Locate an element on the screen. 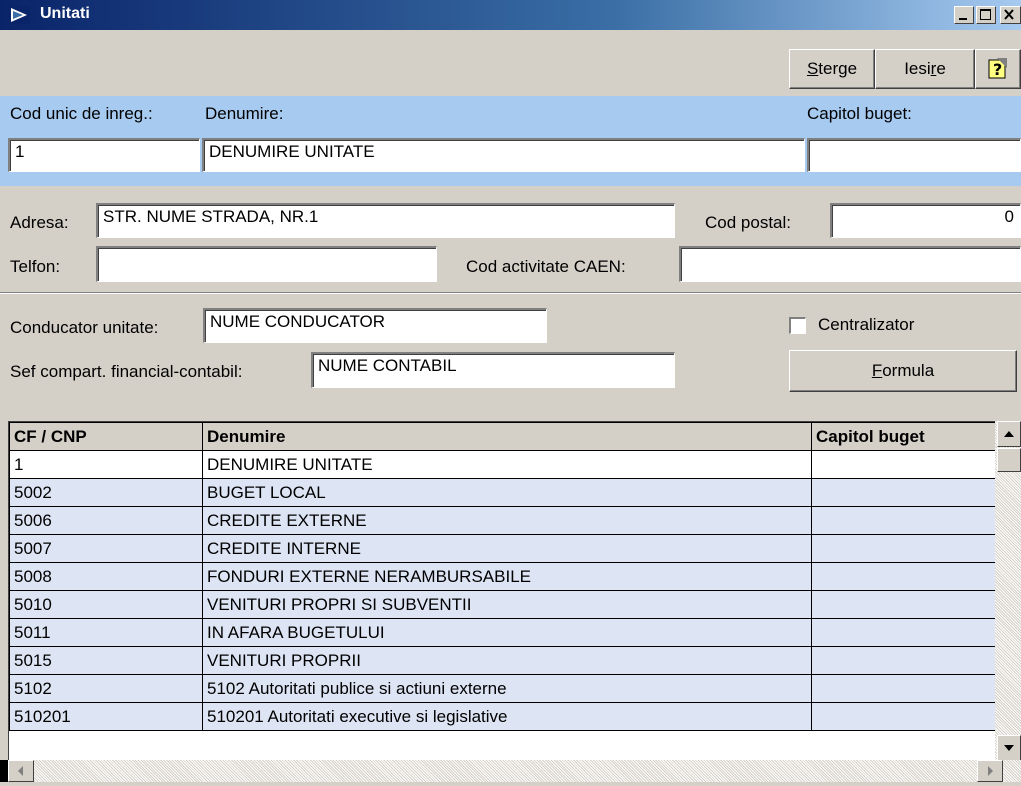  scroll-down-button is located at coordinates (1009, 748).